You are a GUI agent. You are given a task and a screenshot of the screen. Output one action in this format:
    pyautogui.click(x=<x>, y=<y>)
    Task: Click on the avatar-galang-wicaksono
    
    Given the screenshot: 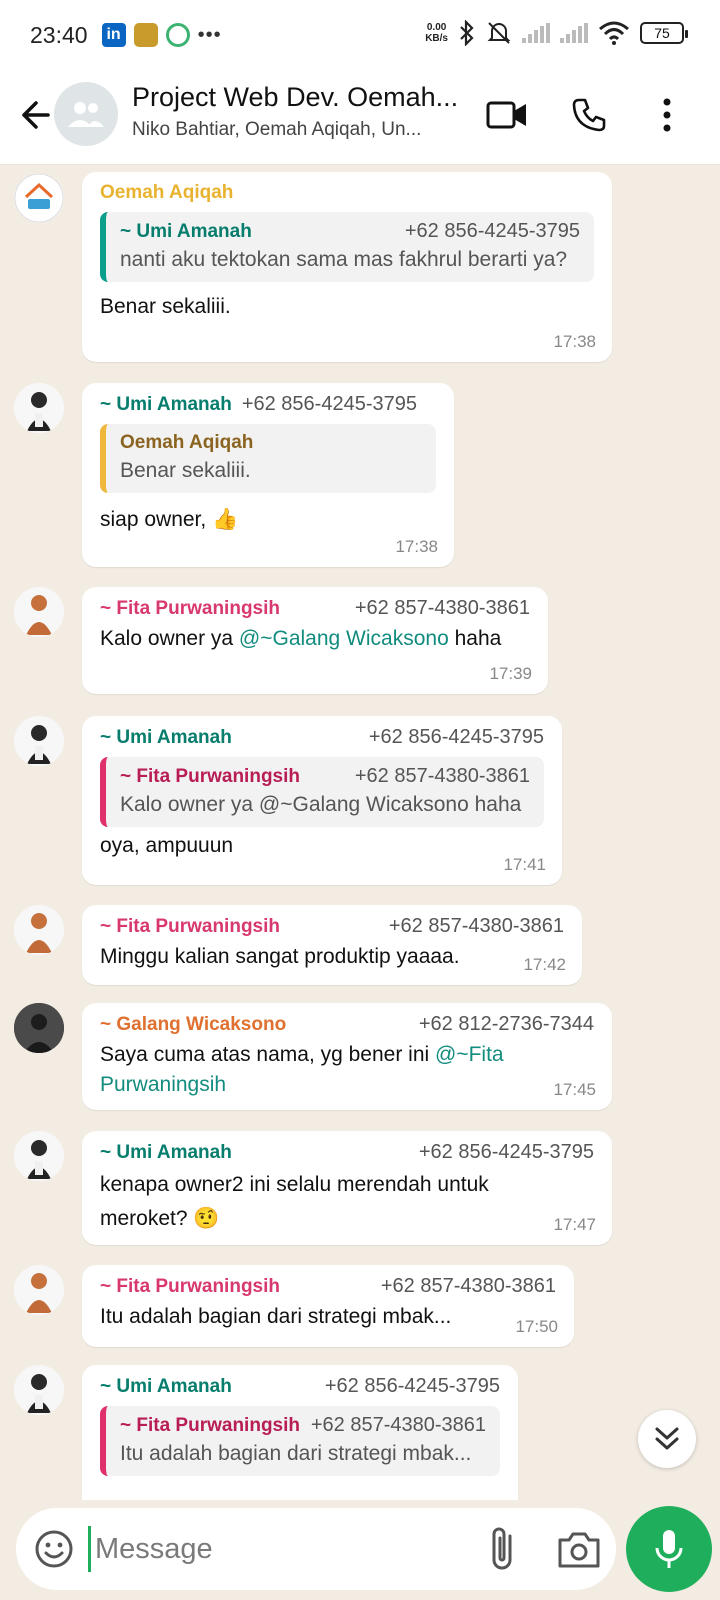 What is the action you would take?
    pyautogui.click(x=39, y=1028)
    